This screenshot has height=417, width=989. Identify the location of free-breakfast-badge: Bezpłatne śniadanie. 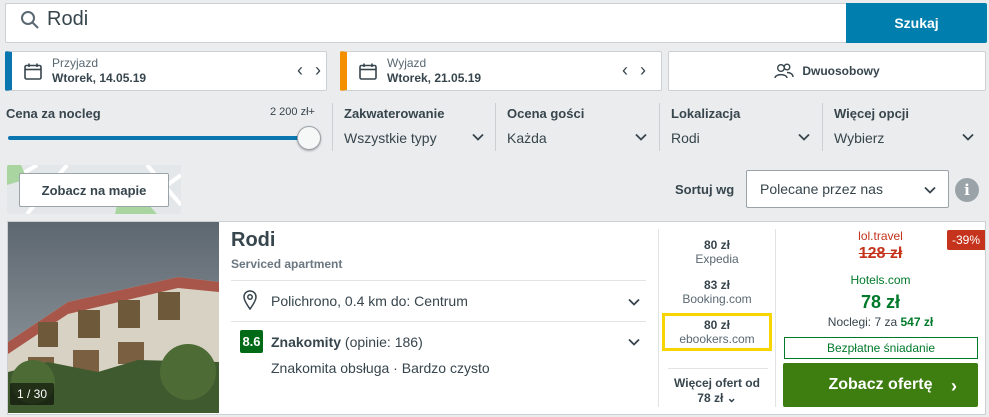
(881, 348).